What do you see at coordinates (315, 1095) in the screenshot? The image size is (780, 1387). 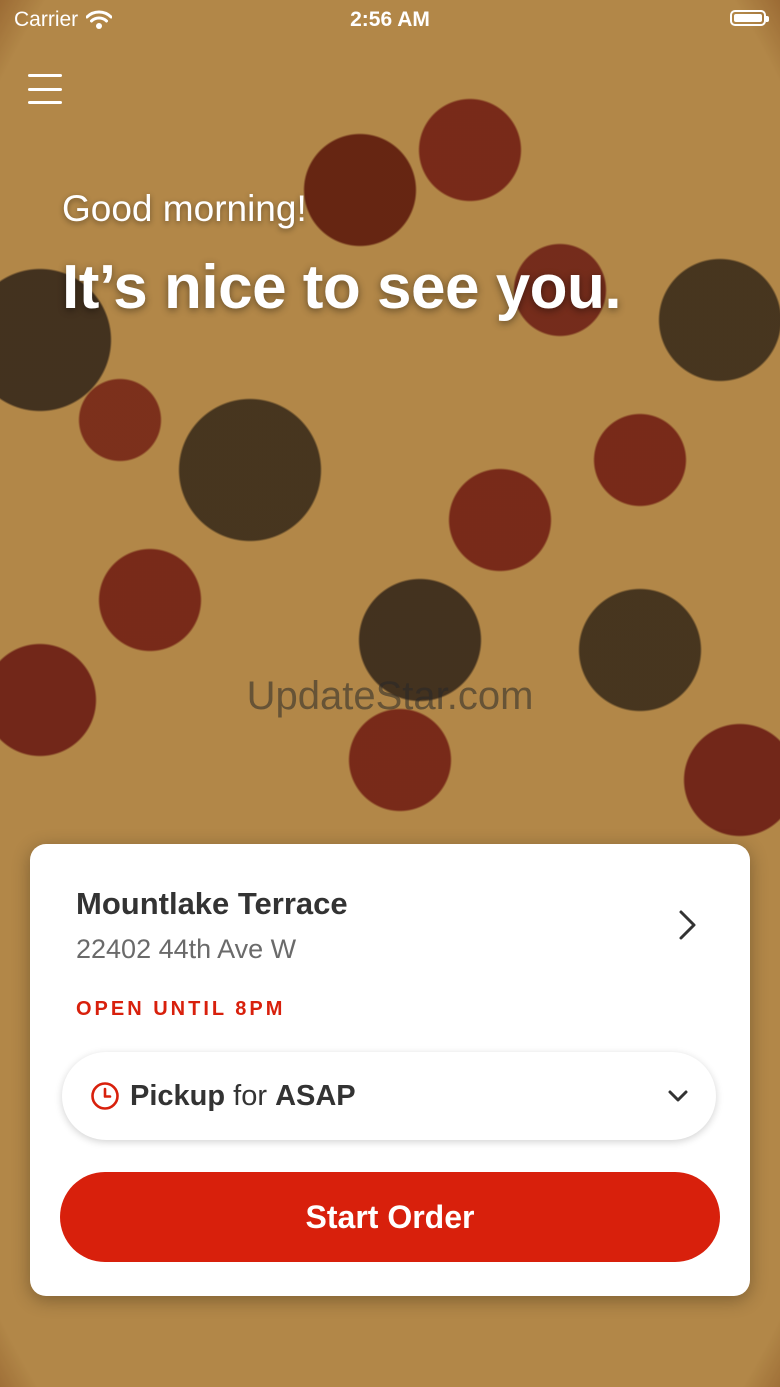 I see `order-time: ASAP` at bounding box center [315, 1095].